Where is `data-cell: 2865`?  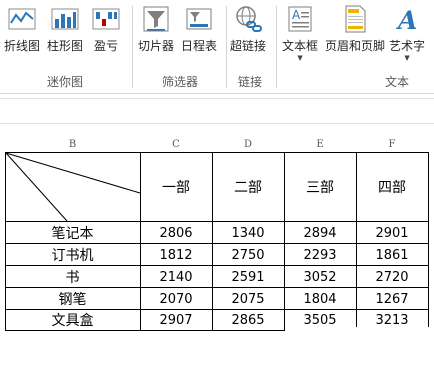
data-cell: 2865 is located at coordinates (248, 320).